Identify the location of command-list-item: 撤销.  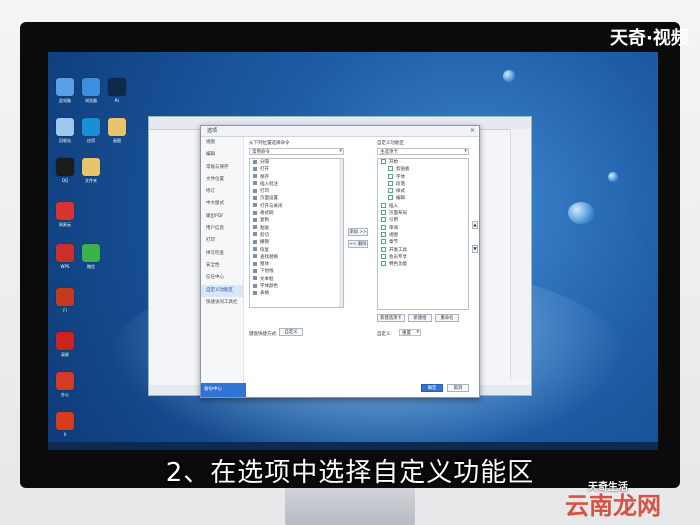
(296, 242).